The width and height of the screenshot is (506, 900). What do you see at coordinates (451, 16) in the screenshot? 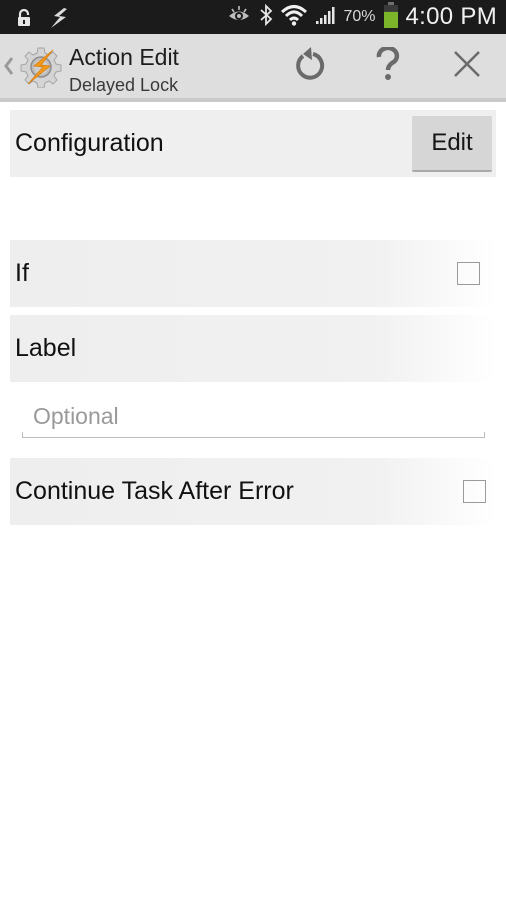
I see `clock: 4:00 PM` at bounding box center [451, 16].